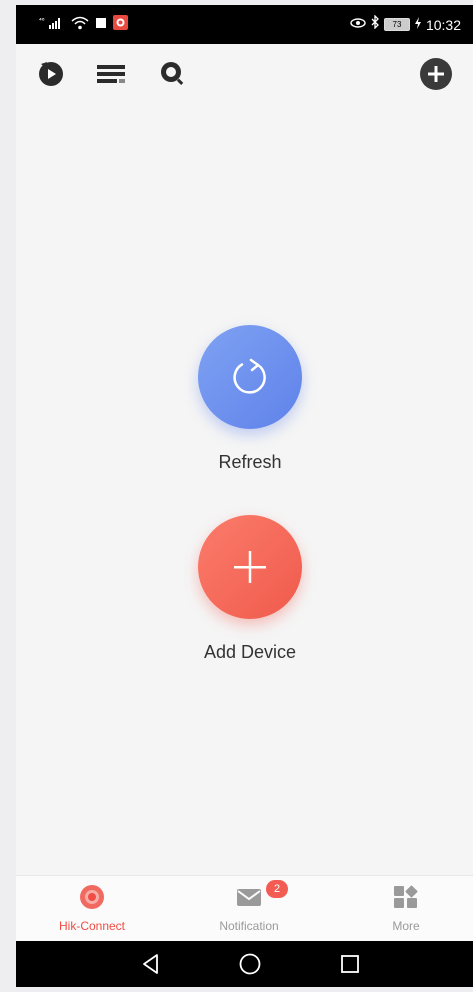 This screenshot has width=473, height=992. Describe the element at coordinates (249, 897) in the screenshot. I see `mail-icon` at that location.